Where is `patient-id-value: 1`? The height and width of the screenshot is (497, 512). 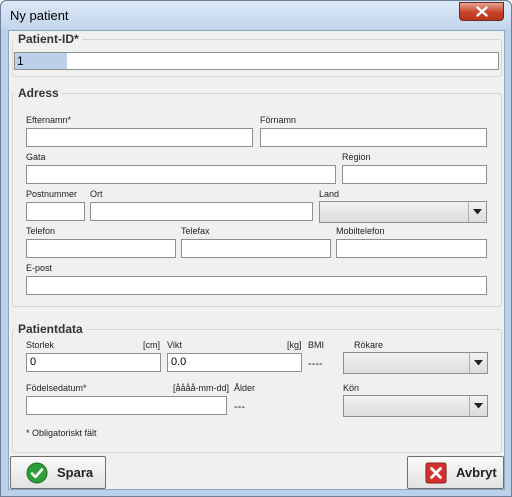
patient-id-value: 1 is located at coordinates (41, 61).